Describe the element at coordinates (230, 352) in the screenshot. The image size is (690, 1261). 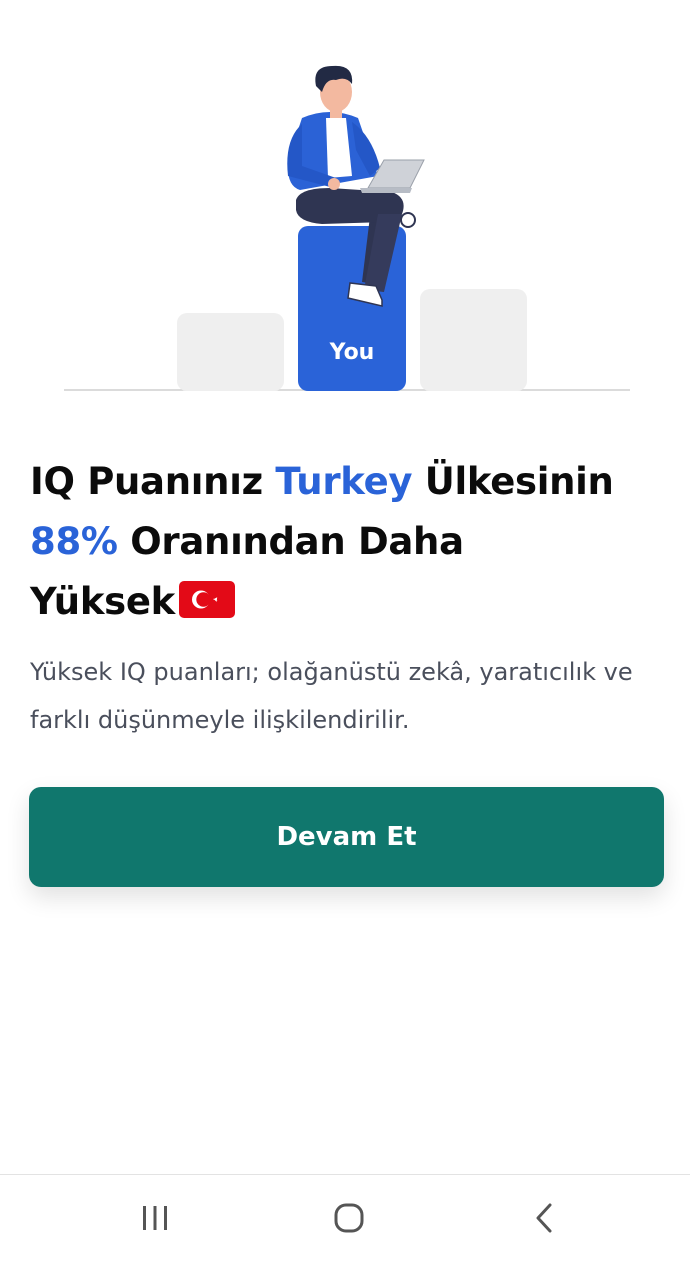
I see `left-bar` at that location.